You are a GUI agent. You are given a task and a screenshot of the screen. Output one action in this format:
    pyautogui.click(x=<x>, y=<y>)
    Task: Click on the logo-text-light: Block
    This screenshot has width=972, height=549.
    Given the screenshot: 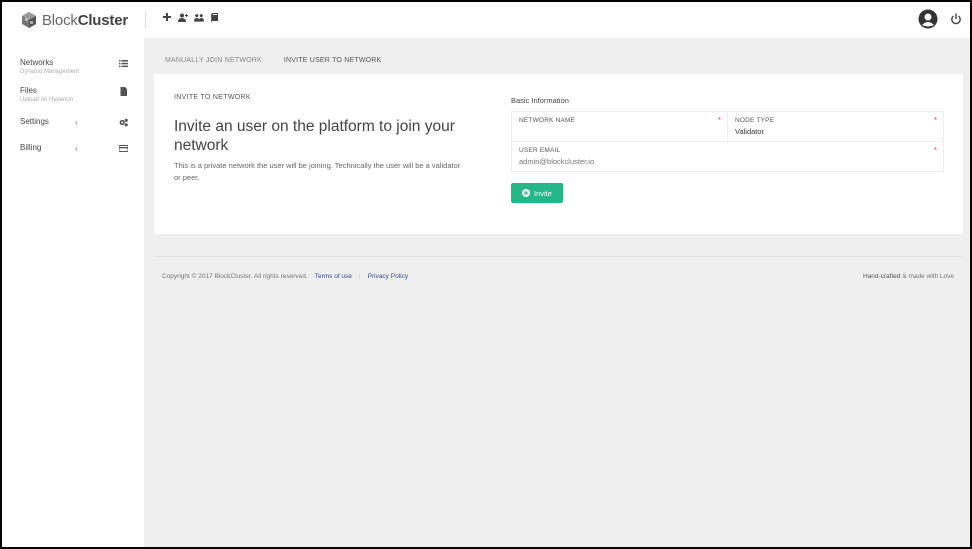 What is the action you would take?
    pyautogui.click(x=60, y=20)
    